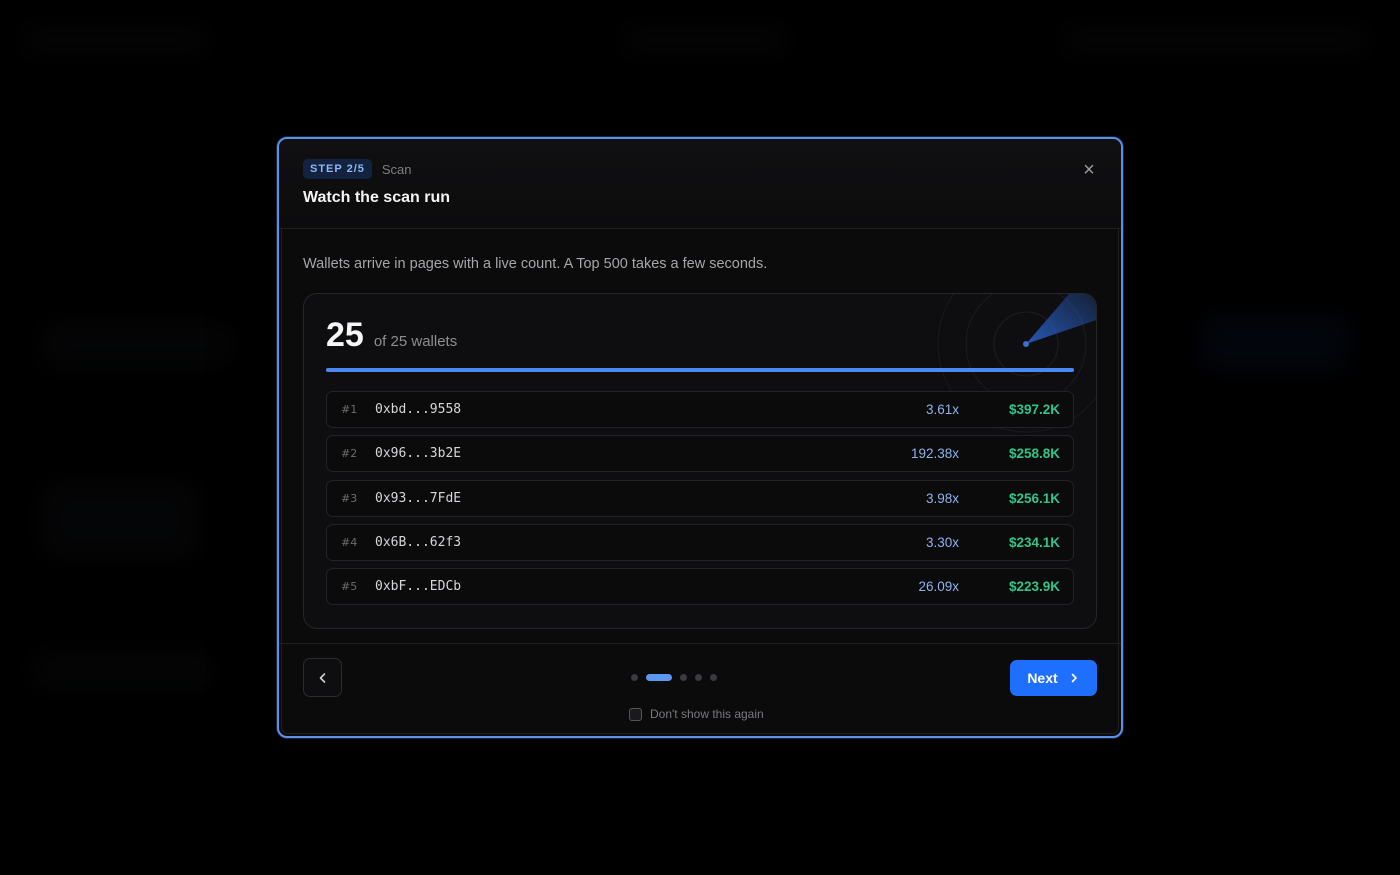 This screenshot has width=1400, height=875. I want to click on wallet-count: 25, so click(345, 335).